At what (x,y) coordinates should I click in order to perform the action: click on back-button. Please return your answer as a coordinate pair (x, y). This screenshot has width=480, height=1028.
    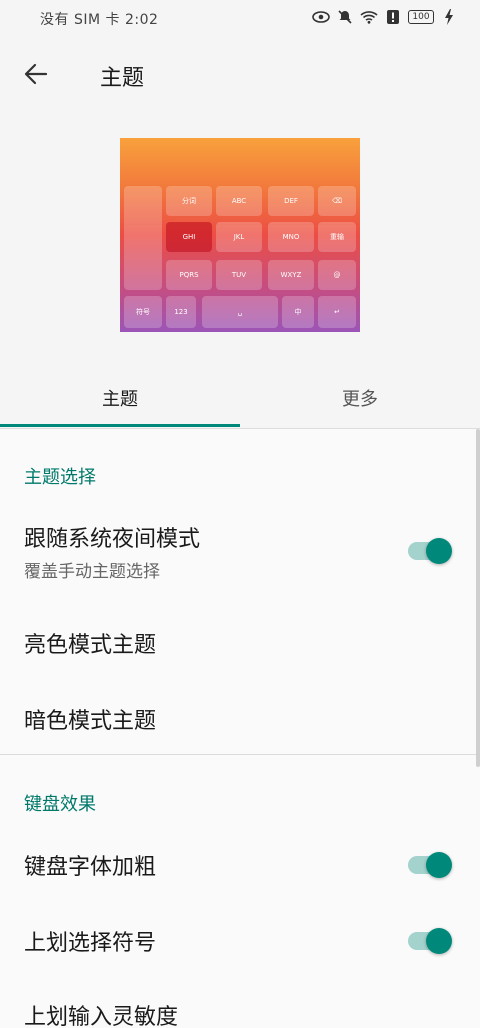
    Looking at the image, I should click on (36, 74).